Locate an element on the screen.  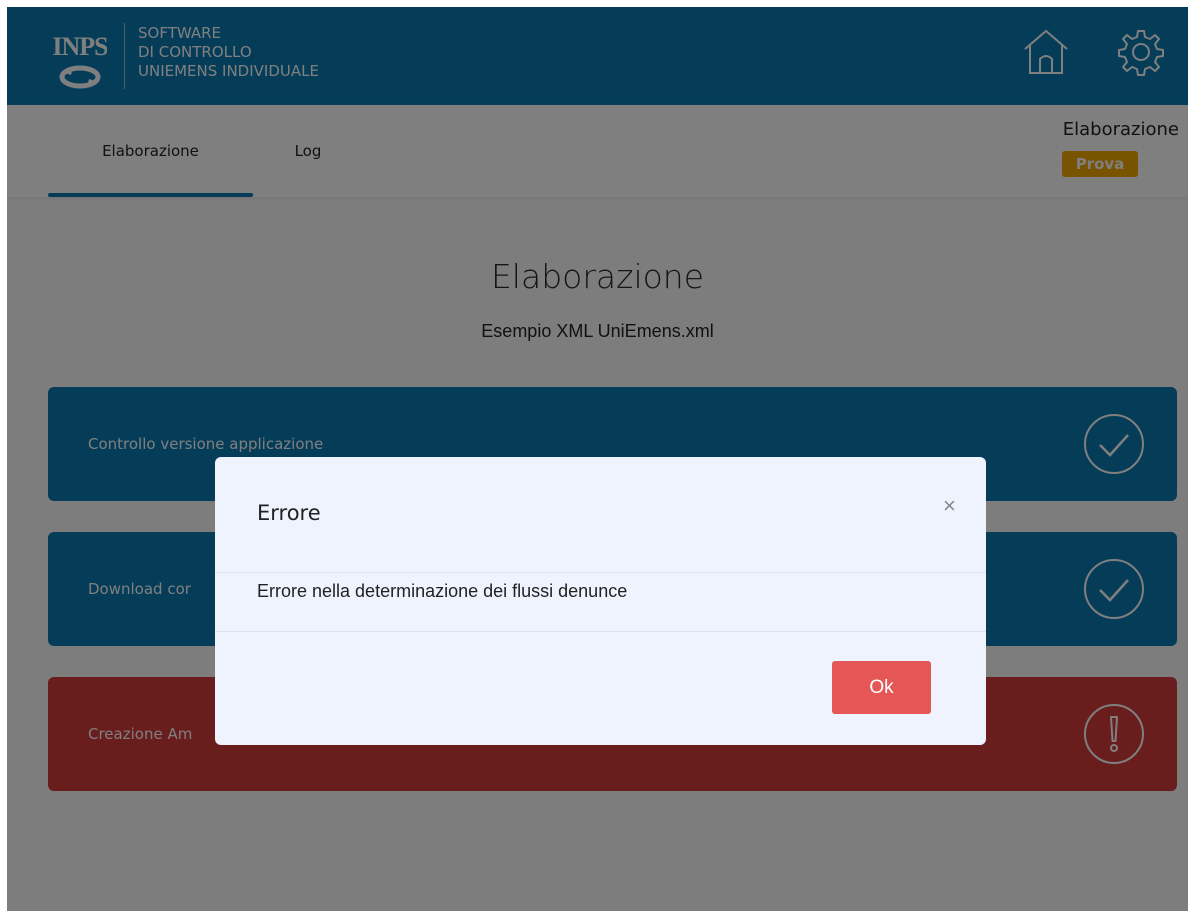
ok-button: Ok is located at coordinates (881, 687).